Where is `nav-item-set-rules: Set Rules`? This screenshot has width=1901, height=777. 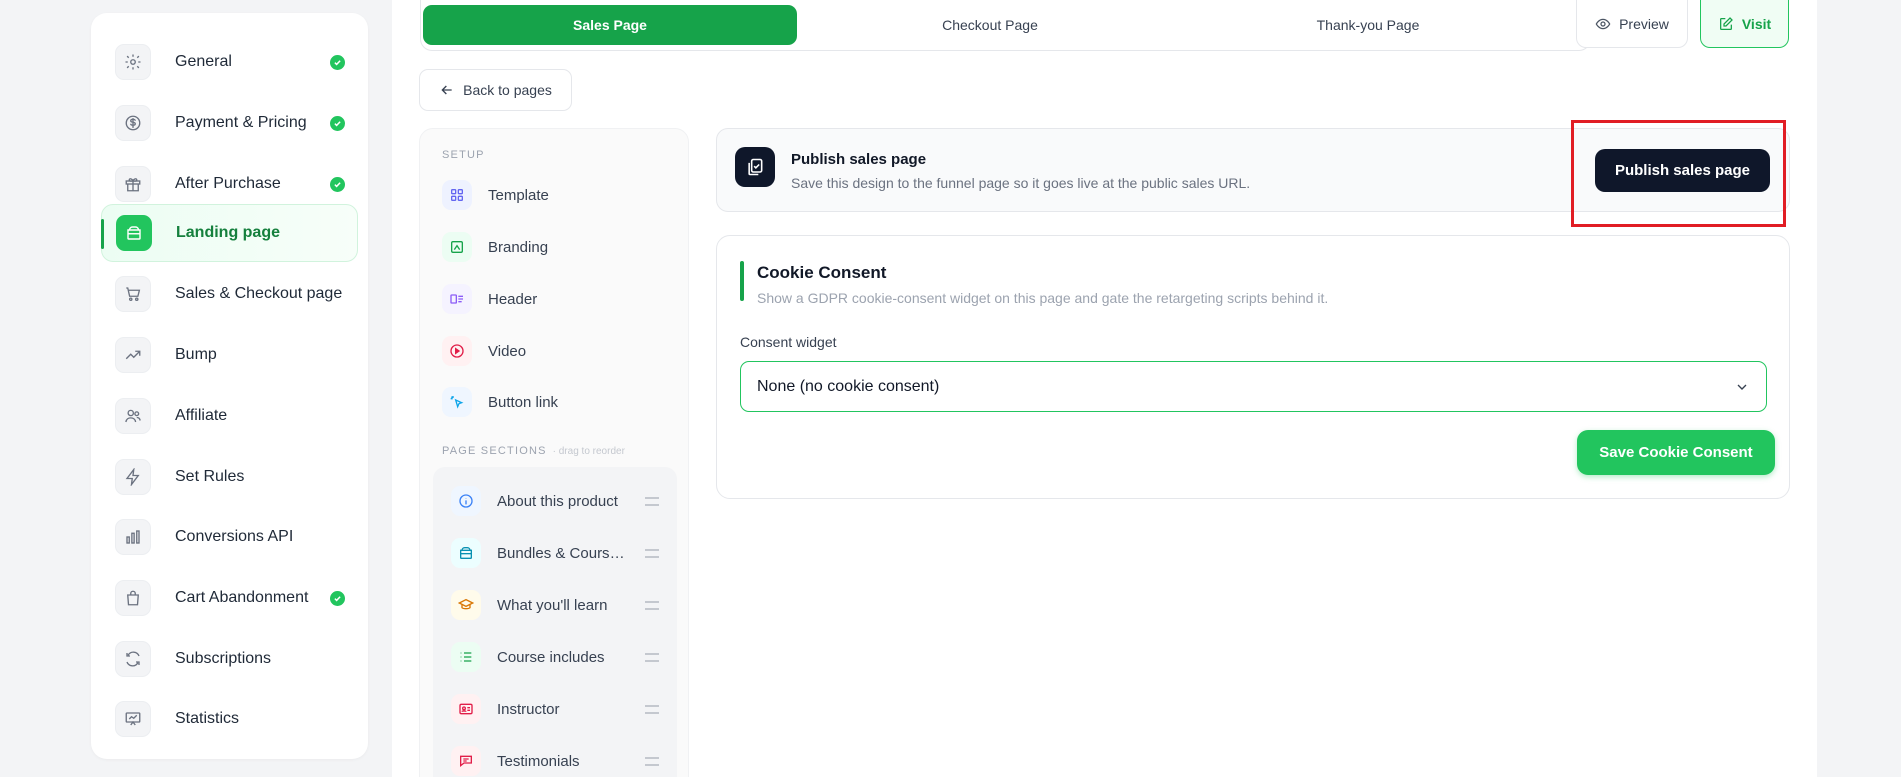 nav-item-set-rules: Set Rules is located at coordinates (229, 477).